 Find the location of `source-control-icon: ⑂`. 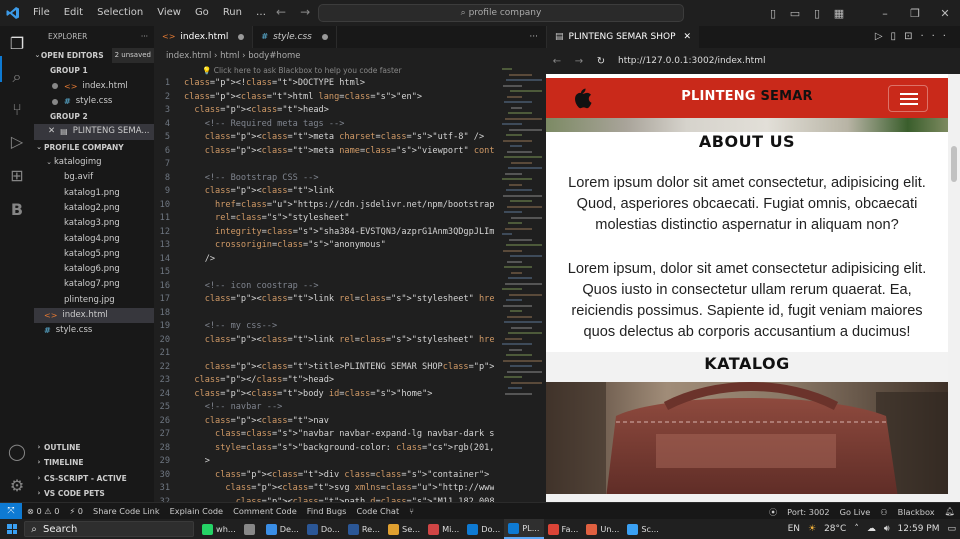

source-control-icon: ⑂ is located at coordinates (17, 109).